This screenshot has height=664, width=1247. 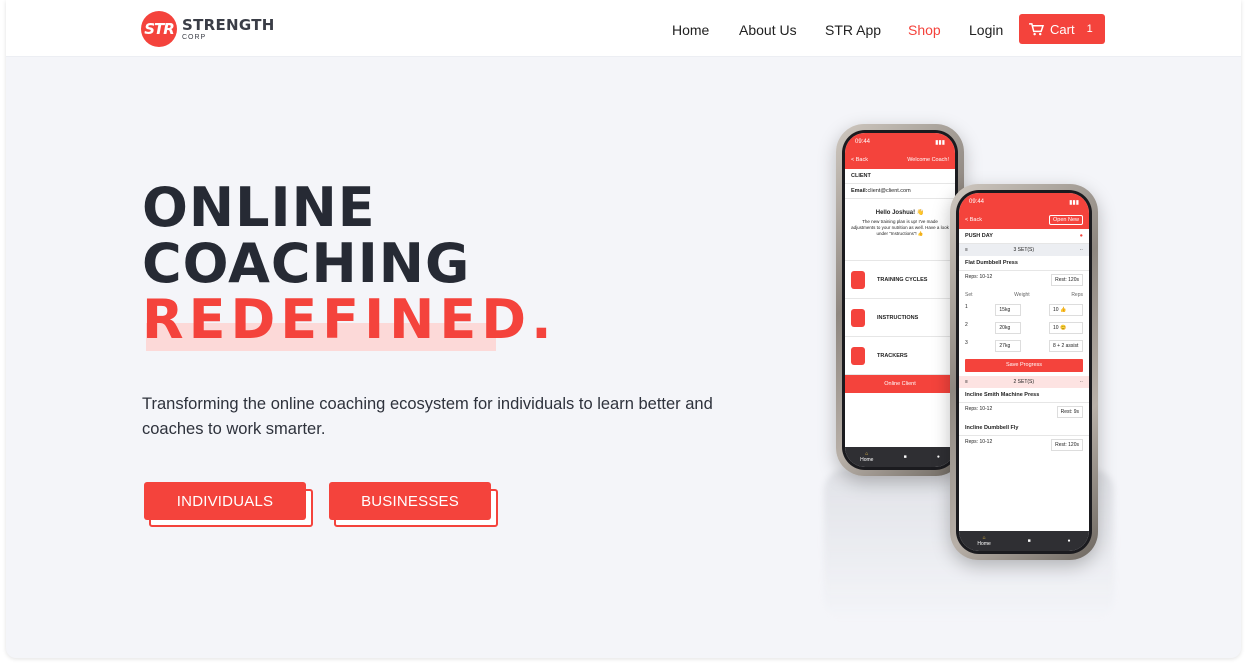 What do you see at coordinates (159, 29) in the screenshot?
I see `logo-badge: STR` at bounding box center [159, 29].